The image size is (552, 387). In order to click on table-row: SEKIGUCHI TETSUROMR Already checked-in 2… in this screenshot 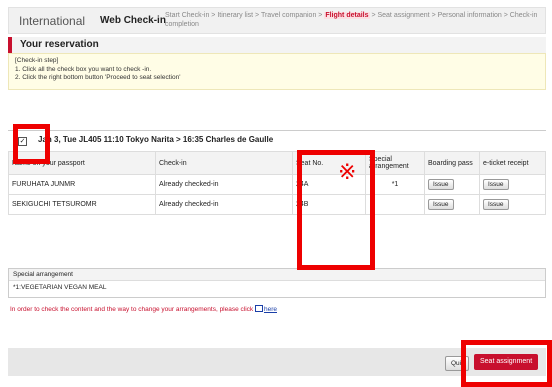, I will do `click(277, 204)`.